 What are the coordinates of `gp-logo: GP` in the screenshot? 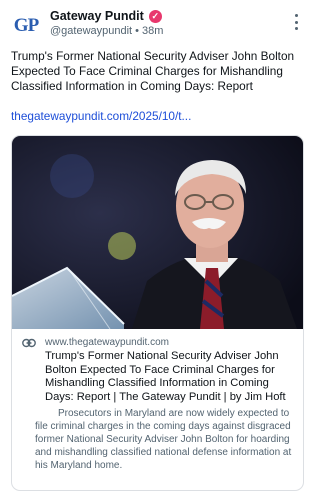 It's located at (26, 25).